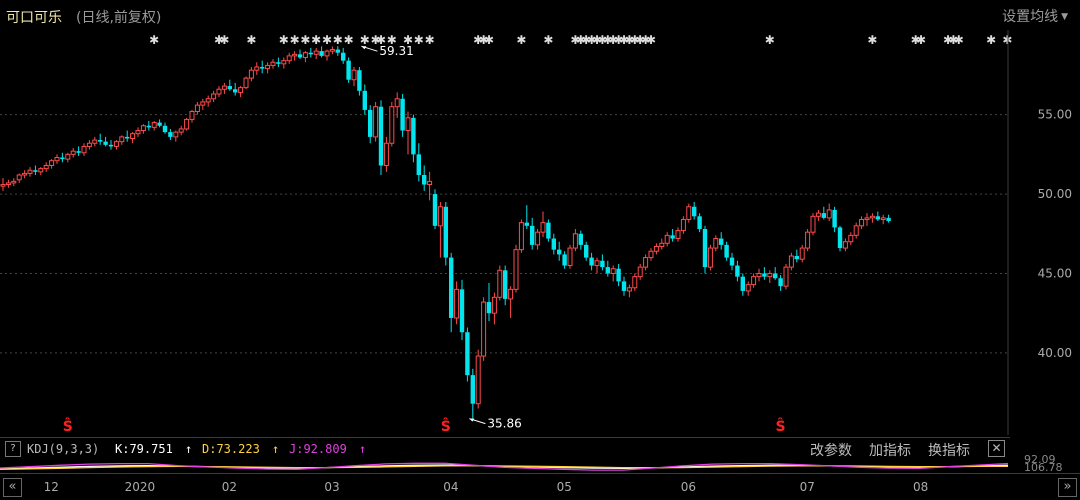 This screenshot has width=1080, height=500. What do you see at coordinates (504, 466) in the screenshot?
I see `kdj-chart` at bounding box center [504, 466].